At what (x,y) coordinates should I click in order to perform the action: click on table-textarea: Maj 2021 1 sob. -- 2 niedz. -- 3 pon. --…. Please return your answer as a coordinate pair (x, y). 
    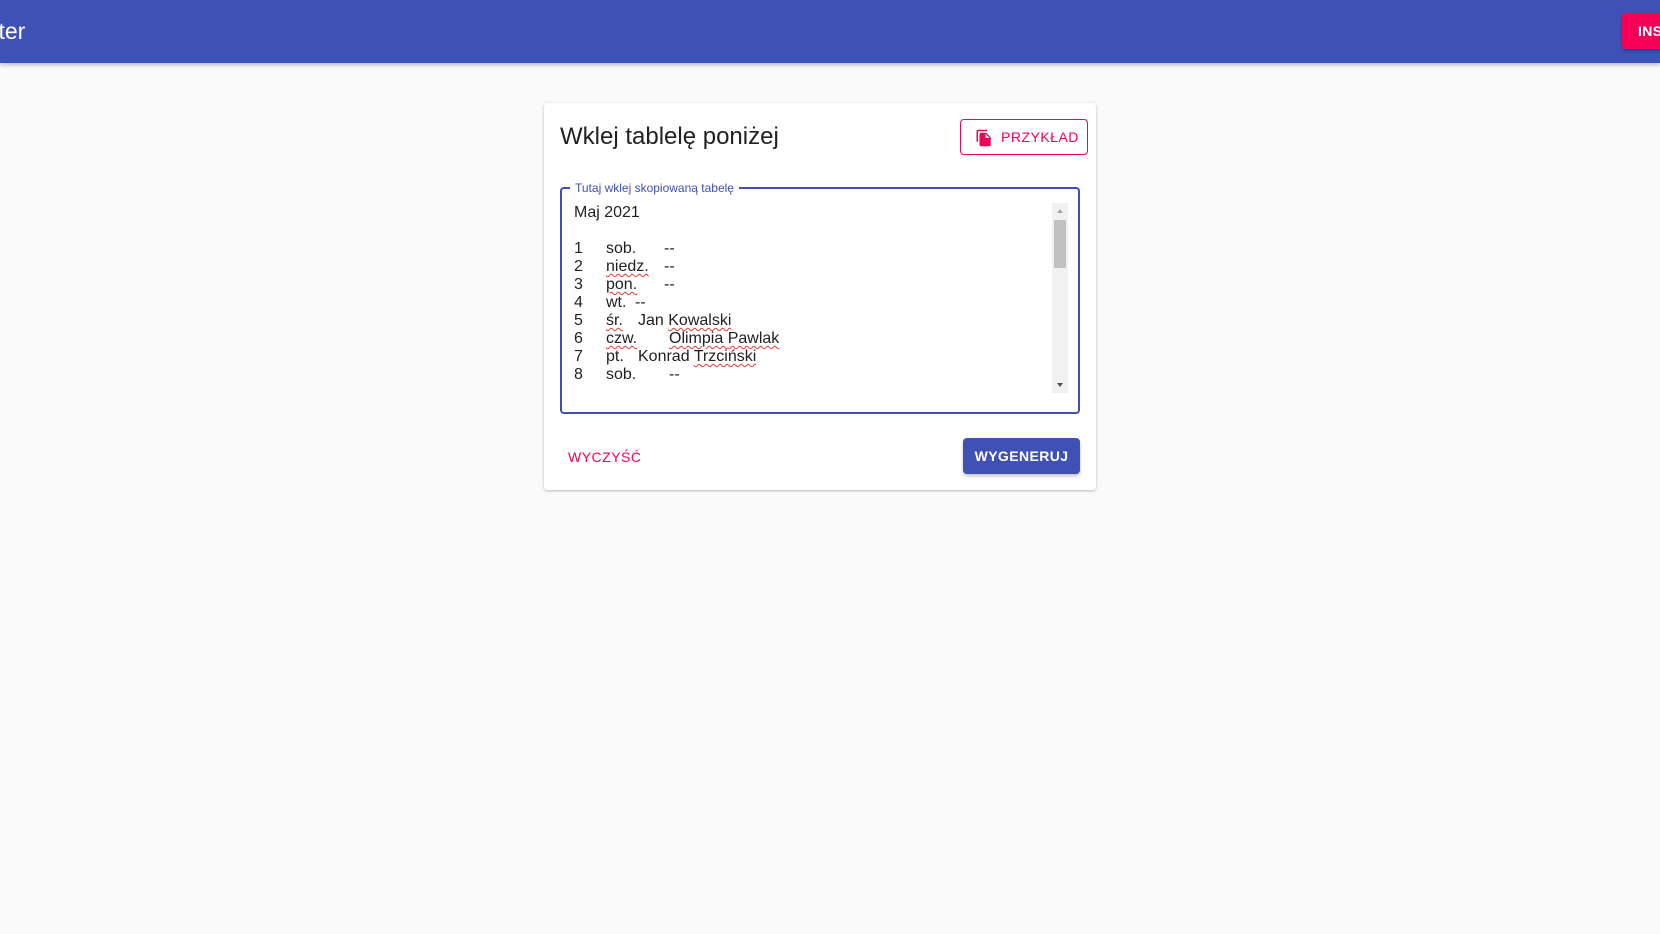
    Looking at the image, I should click on (809, 302).